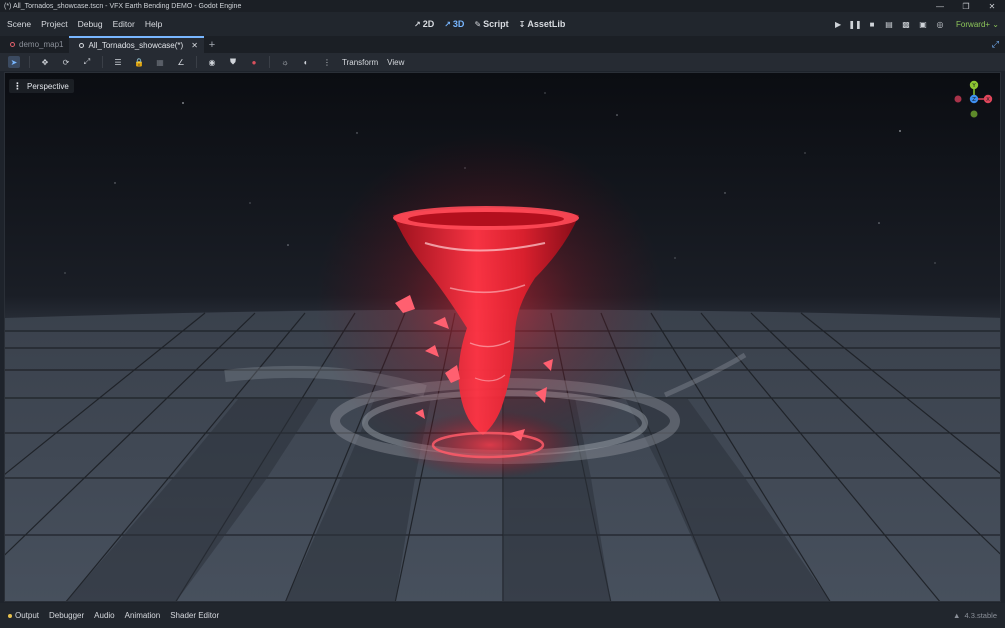 The image size is (1005, 628). I want to click on scale-icon: ⤢, so click(87, 62).